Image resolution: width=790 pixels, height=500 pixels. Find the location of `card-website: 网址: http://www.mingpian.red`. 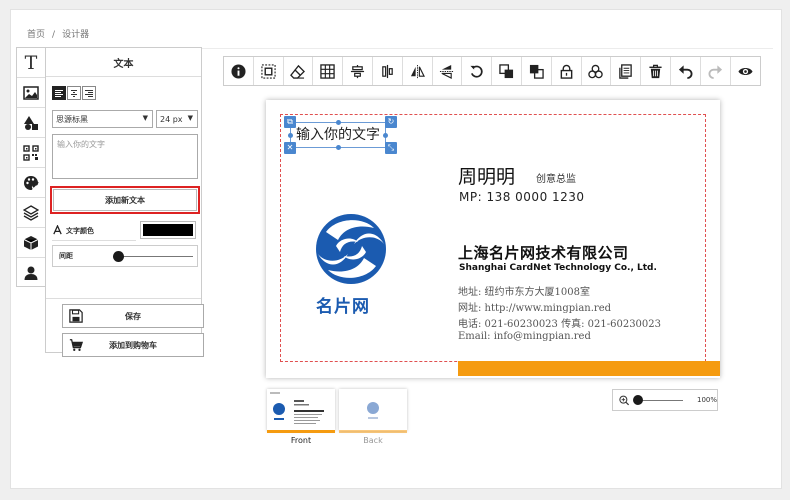

card-website: 网址: http://www.mingpian.red is located at coordinates (534, 306).